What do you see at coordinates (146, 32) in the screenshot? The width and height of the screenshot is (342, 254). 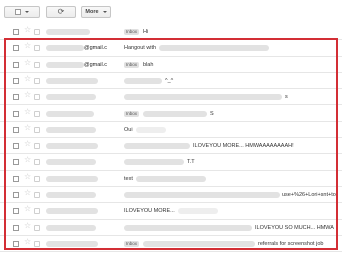 I see `subject-text: Hi` at bounding box center [146, 32].